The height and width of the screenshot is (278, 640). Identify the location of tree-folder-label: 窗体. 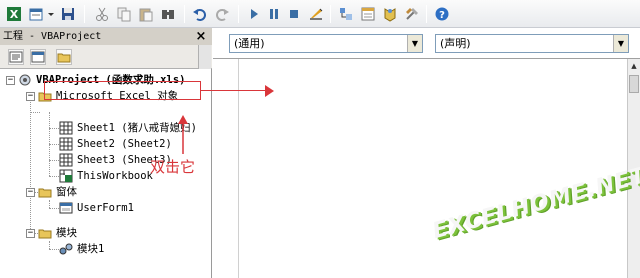
(66, 192).